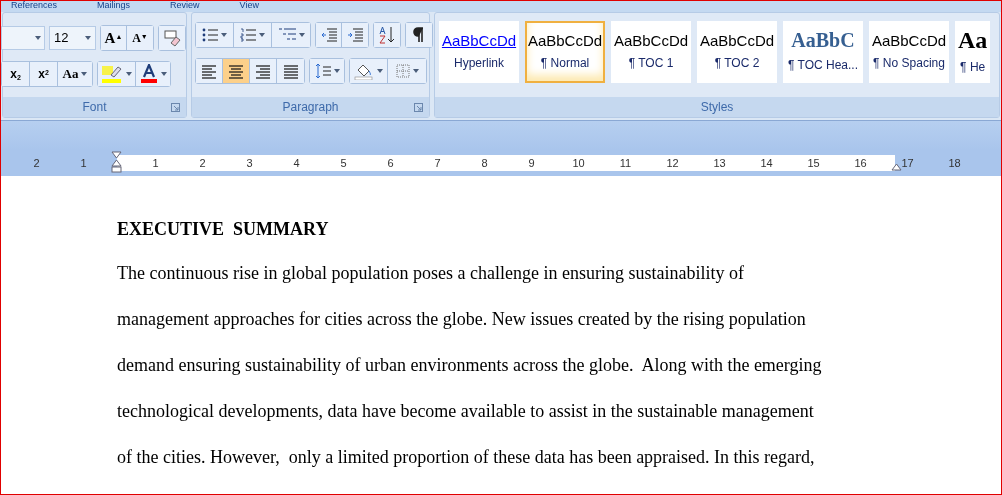 Image resolution: width=1002 pixels, height=495 pixels. What do you see at coordinates (479, 63) in the screenshot?
I see `style-name: Hyperlink` at bounding box center [479, 63].